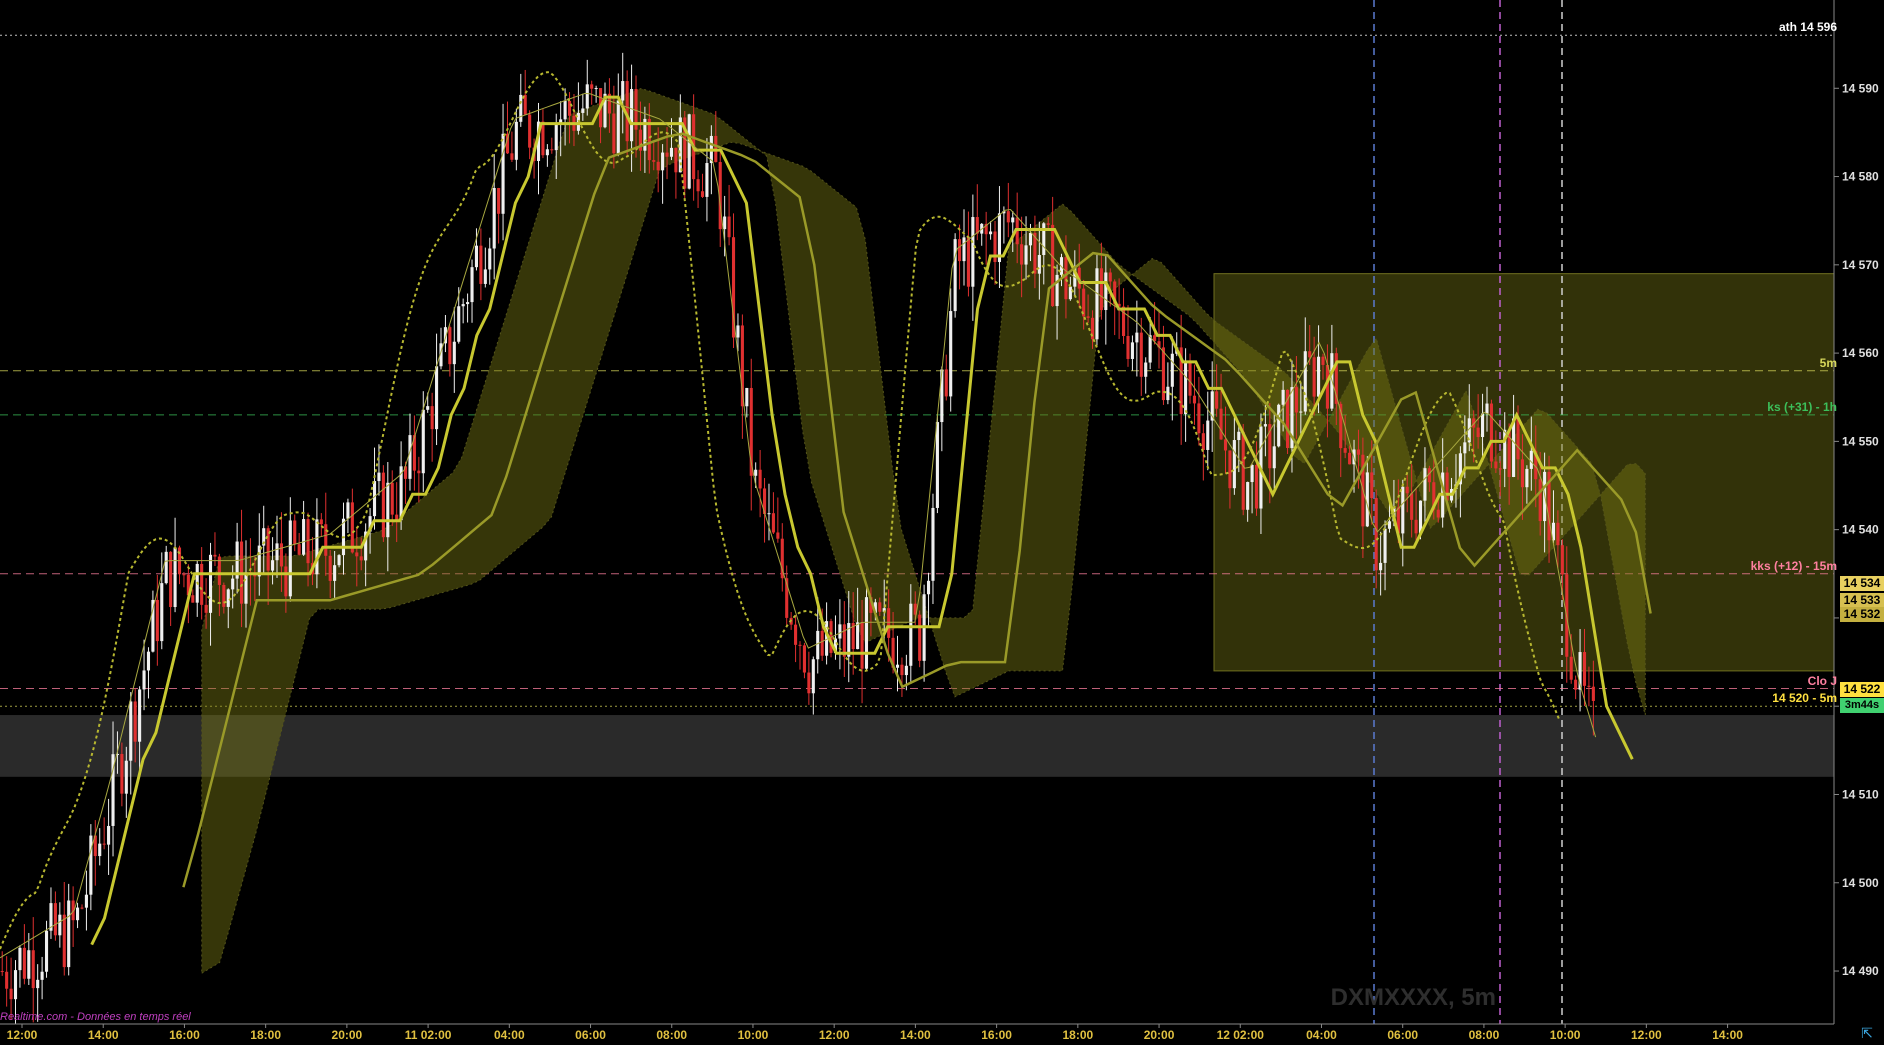 This screenshot has width=1884, height=1045. What do you see at coordinates (1860, 177) in the screenshot?
I see `price-tick-label: 14 580` at bounding box center [1860, 177].